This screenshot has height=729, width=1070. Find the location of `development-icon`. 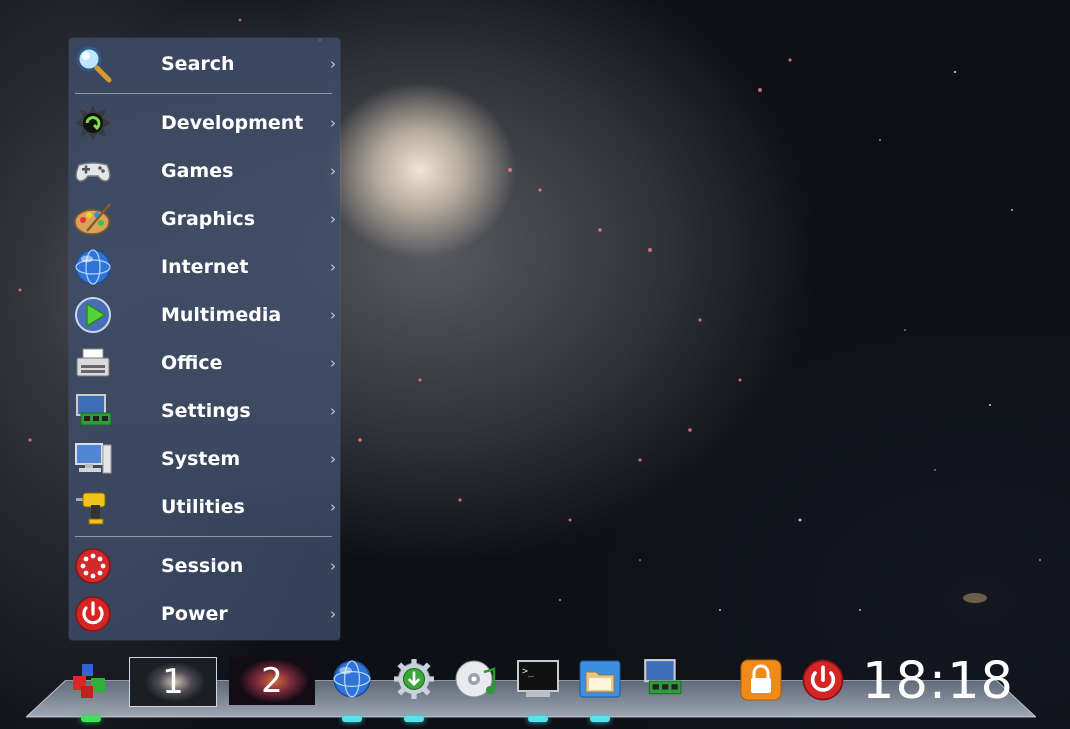

development-icon is located at coordinates (93, 123).